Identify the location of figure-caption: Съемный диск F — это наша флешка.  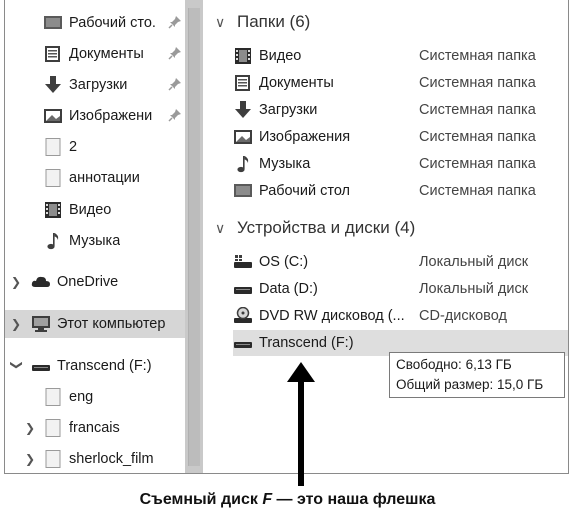
(287, 500).